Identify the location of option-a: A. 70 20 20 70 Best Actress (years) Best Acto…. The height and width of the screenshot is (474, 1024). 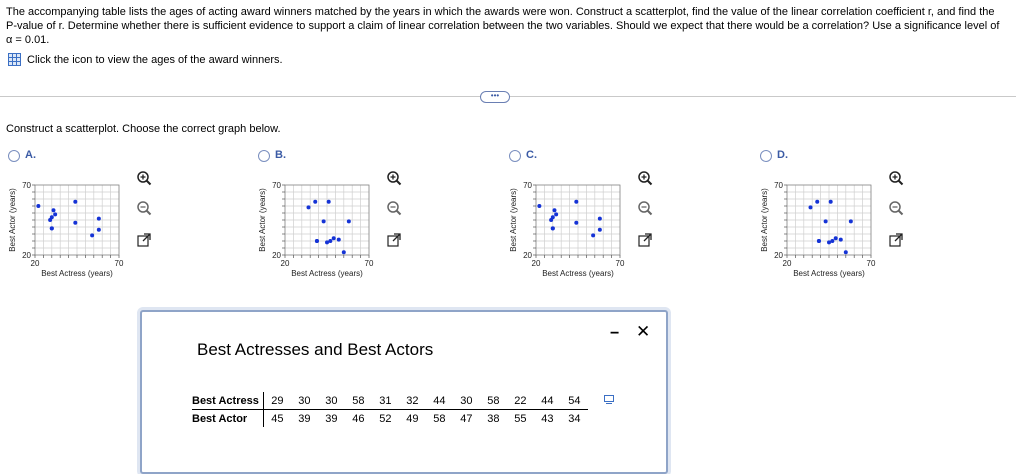
(108, 219).